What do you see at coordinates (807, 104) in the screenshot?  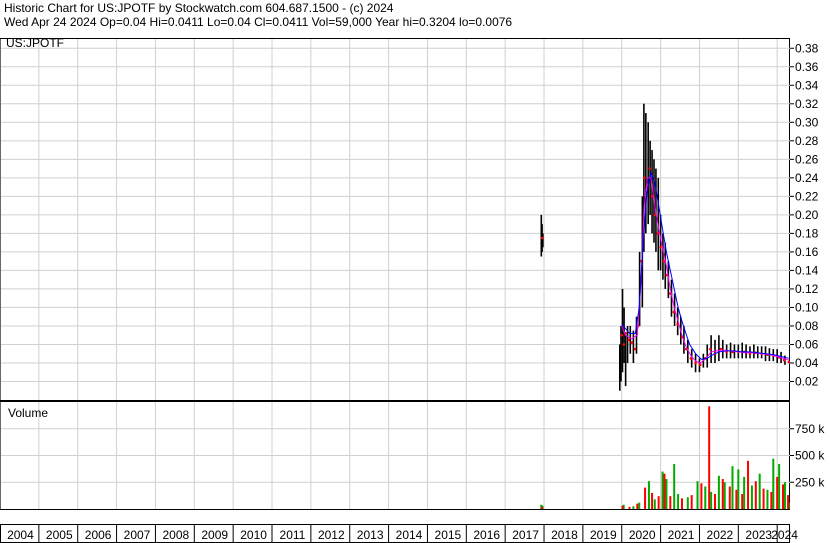 I see `price-y-tick-label: 0.32` at bounding box center [807, 104].